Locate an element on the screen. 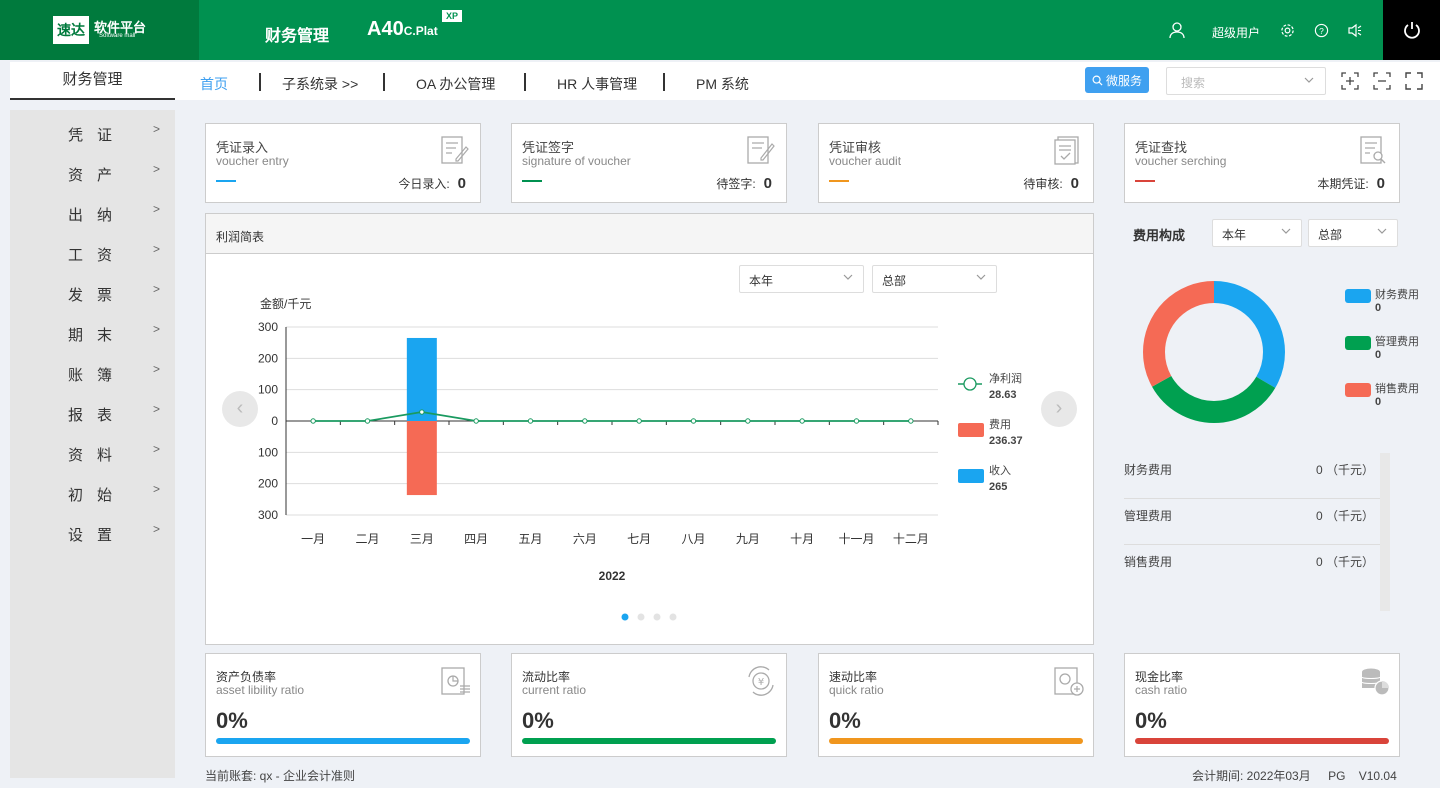  sidebar-item-ledger: 账簿 > is located at coordinates (92, 372).